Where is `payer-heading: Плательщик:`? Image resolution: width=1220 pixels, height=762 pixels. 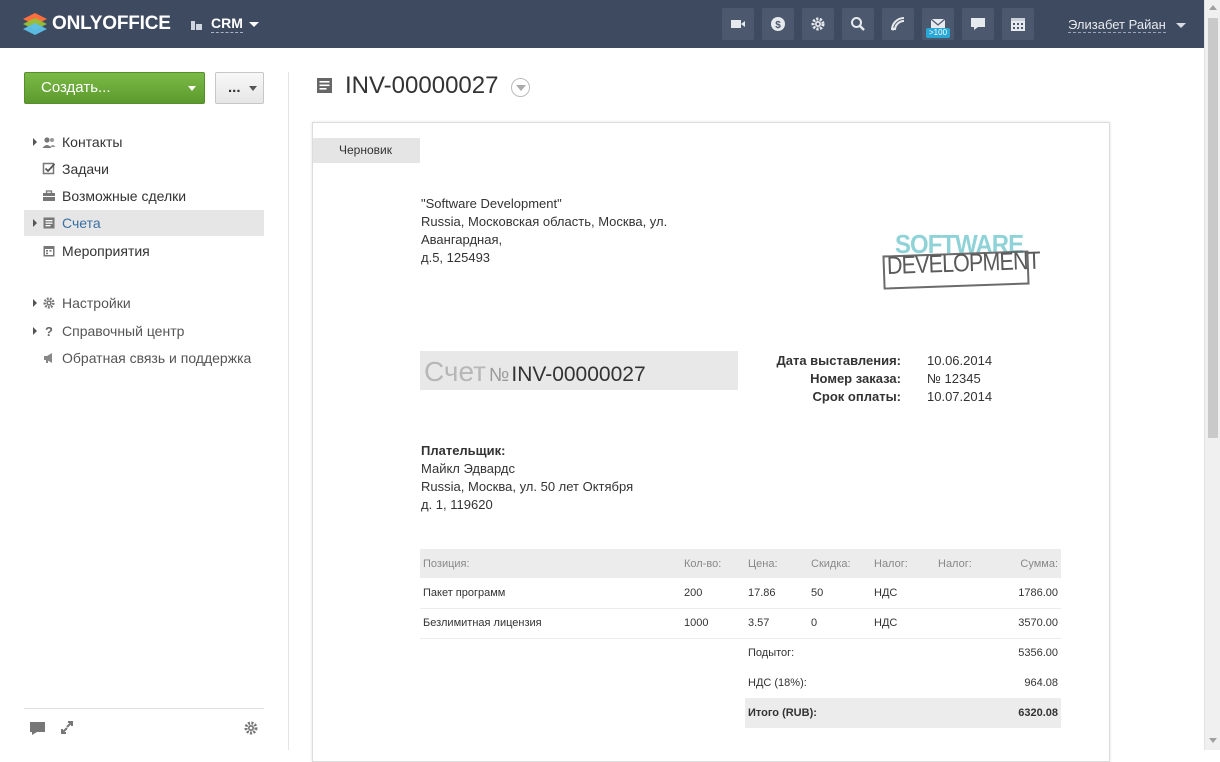
payer-heading: Плательщик: is located at coordinates (463, 450).